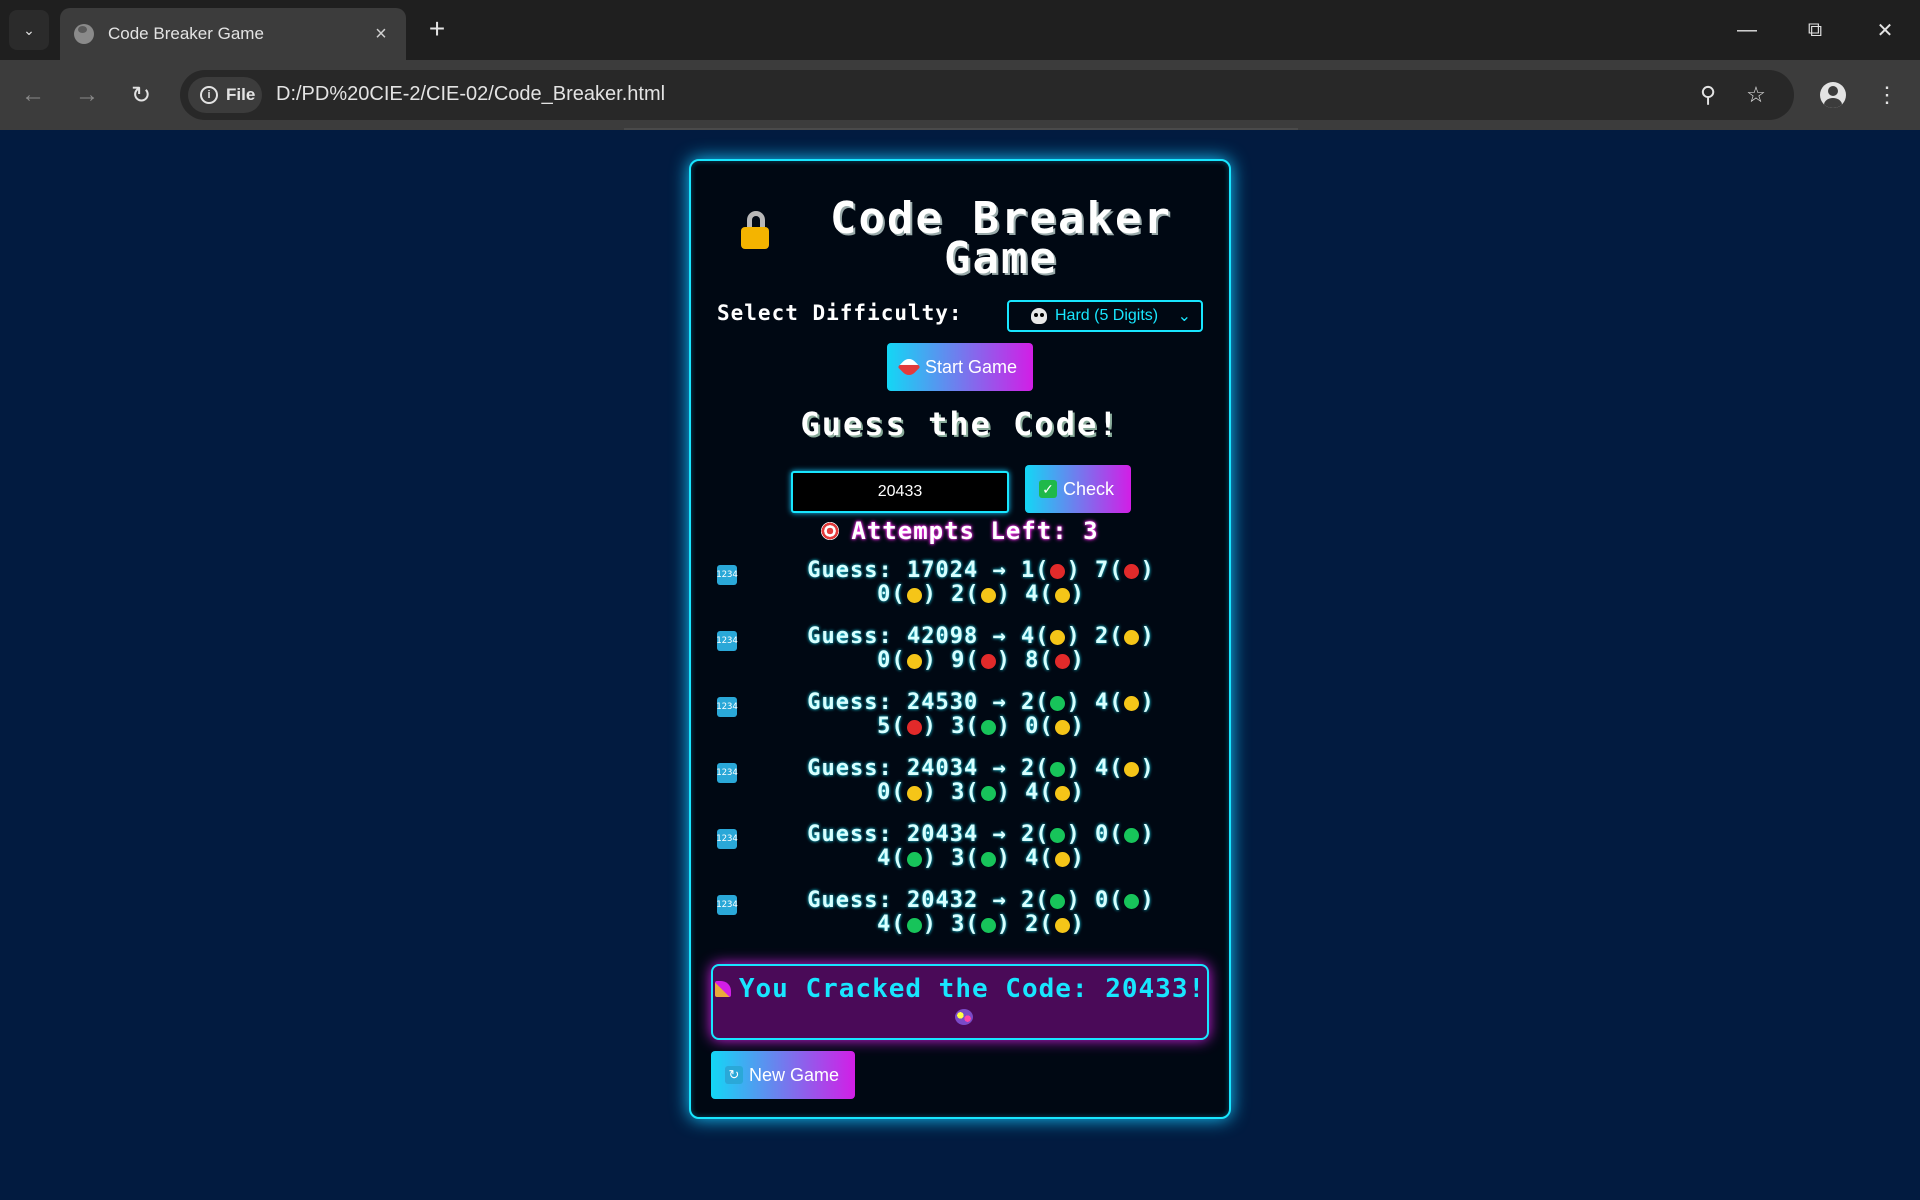 The image size is (1920, 1200). Describe the element at coordinates (1887, 95) in the screenshot. I see `menu-kebab-icon: ⋮` at that location.